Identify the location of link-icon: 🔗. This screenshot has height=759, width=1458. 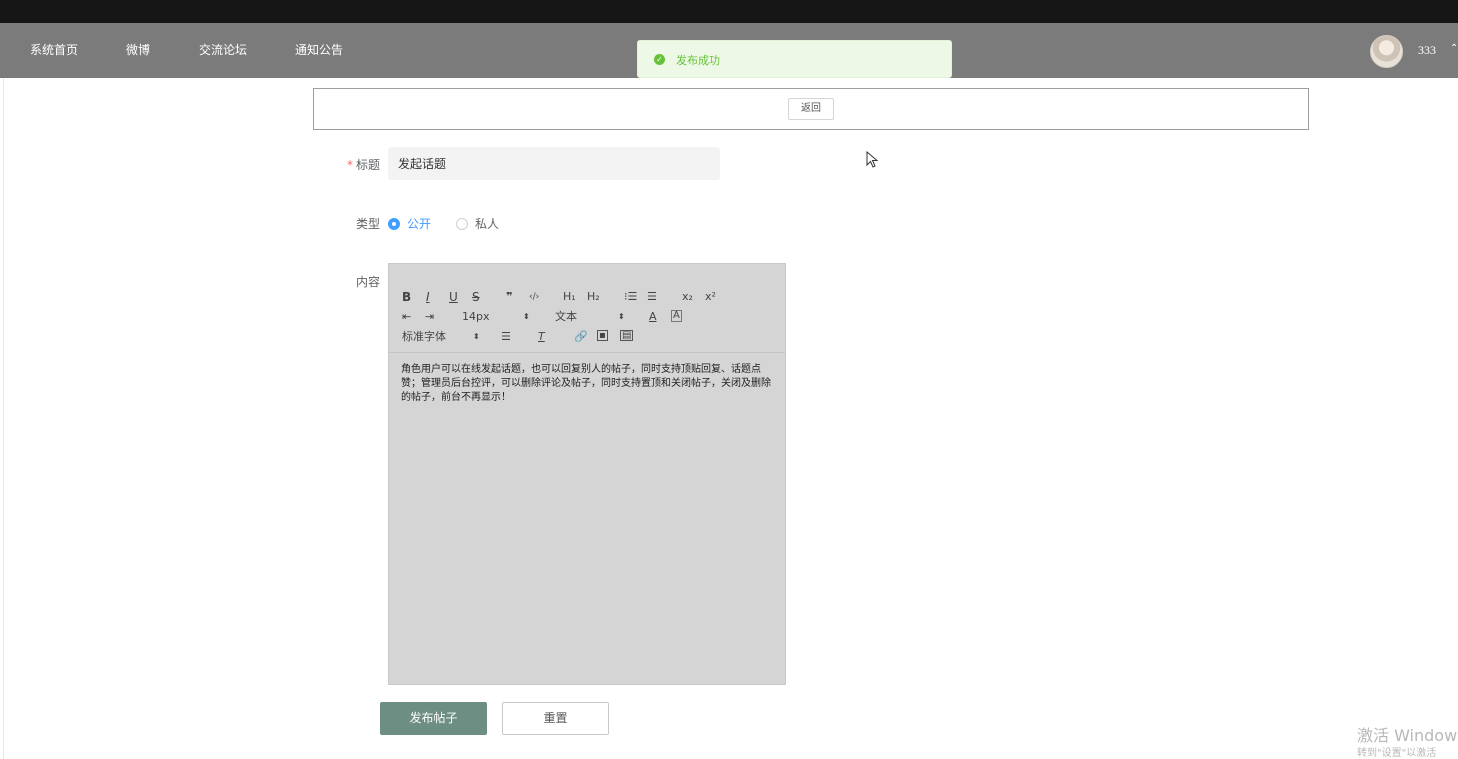
(581, 337).